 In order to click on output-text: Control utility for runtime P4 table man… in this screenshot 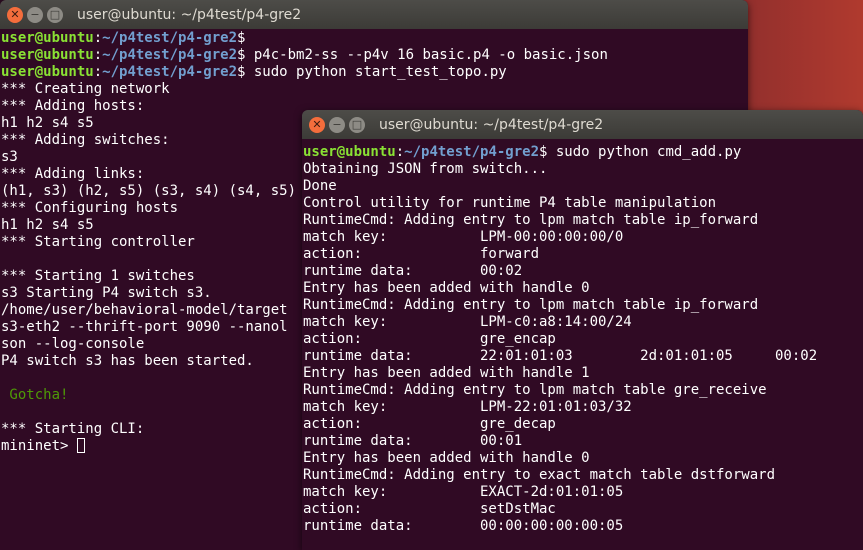, I will do `click(510, 203)`.